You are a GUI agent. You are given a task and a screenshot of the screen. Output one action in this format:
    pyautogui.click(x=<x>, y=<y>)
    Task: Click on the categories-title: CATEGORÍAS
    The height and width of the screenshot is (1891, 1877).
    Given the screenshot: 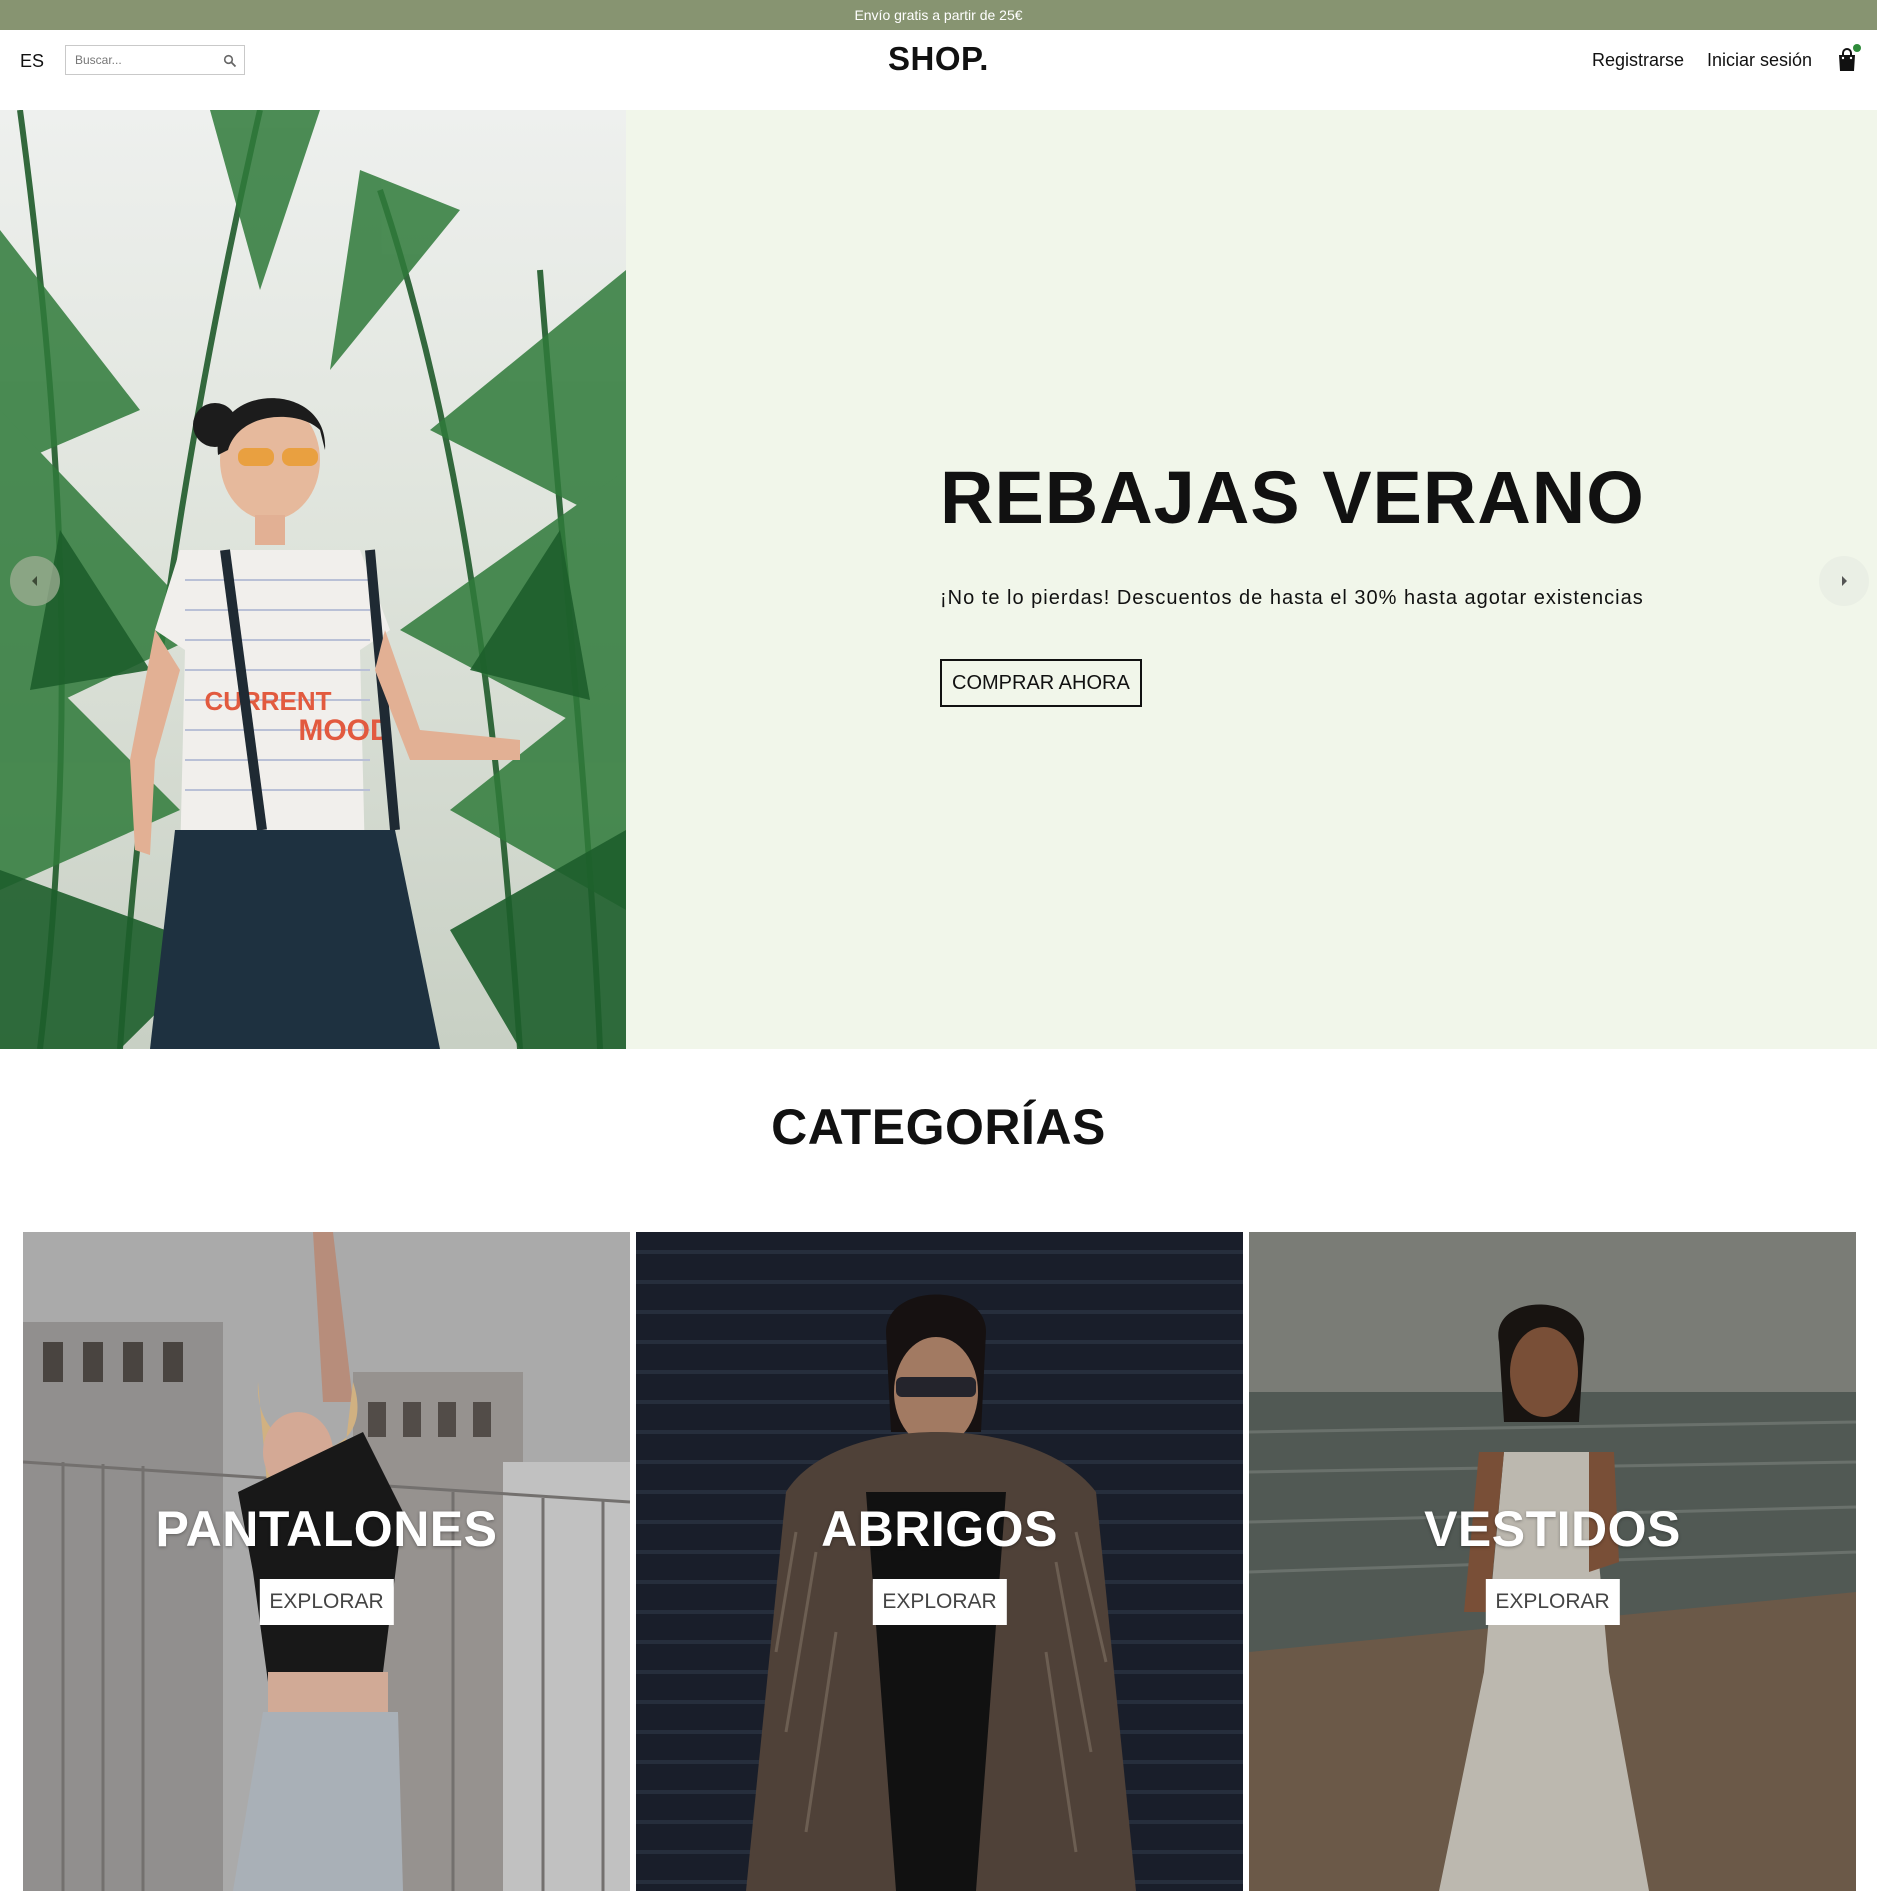 What is the action you would take?
    pyautogui.click(x=938, y=1127)
    